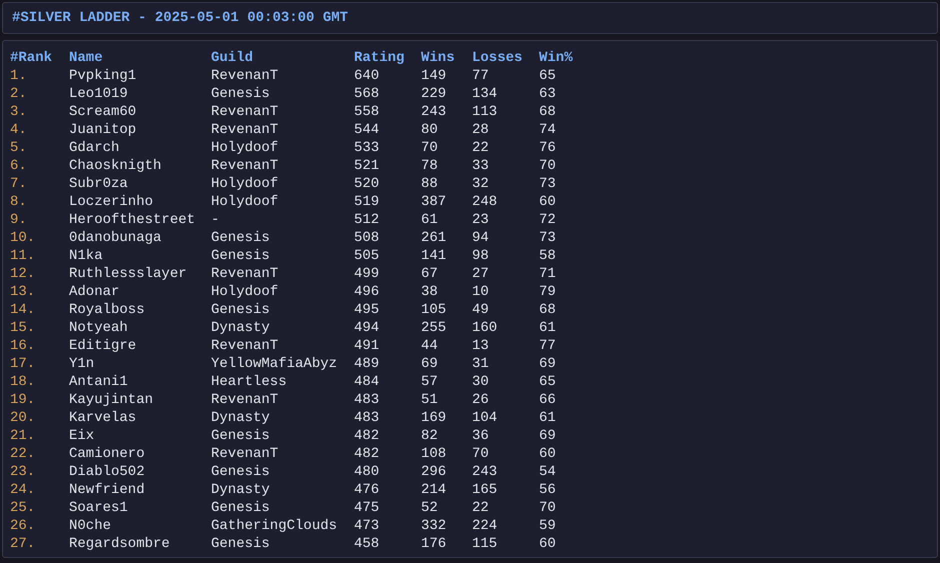 This screenshot has height=563, width=940. Describe the element at coordinates (107, 310) in the screenshot. I see `name-cell-text: Royalboss` at that location.